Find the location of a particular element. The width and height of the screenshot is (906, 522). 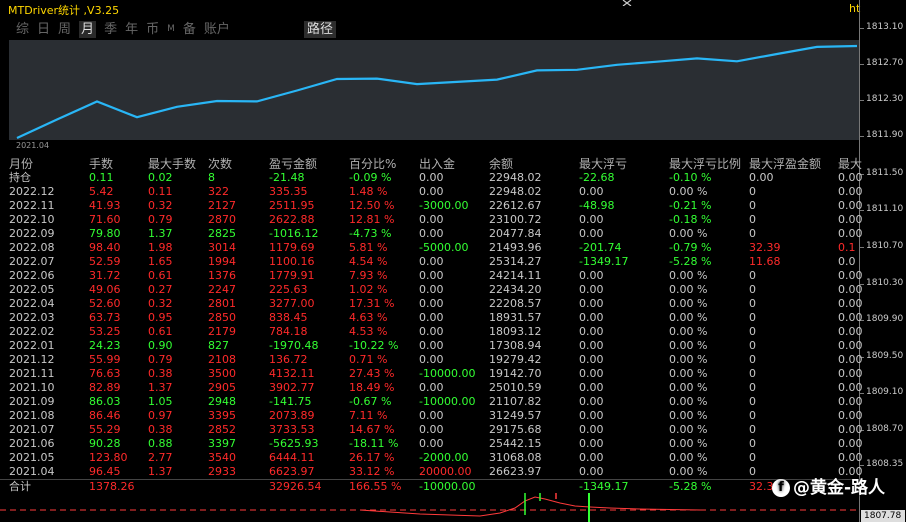

balance-cell: 22948.02 is located at coordinates (515, 191).